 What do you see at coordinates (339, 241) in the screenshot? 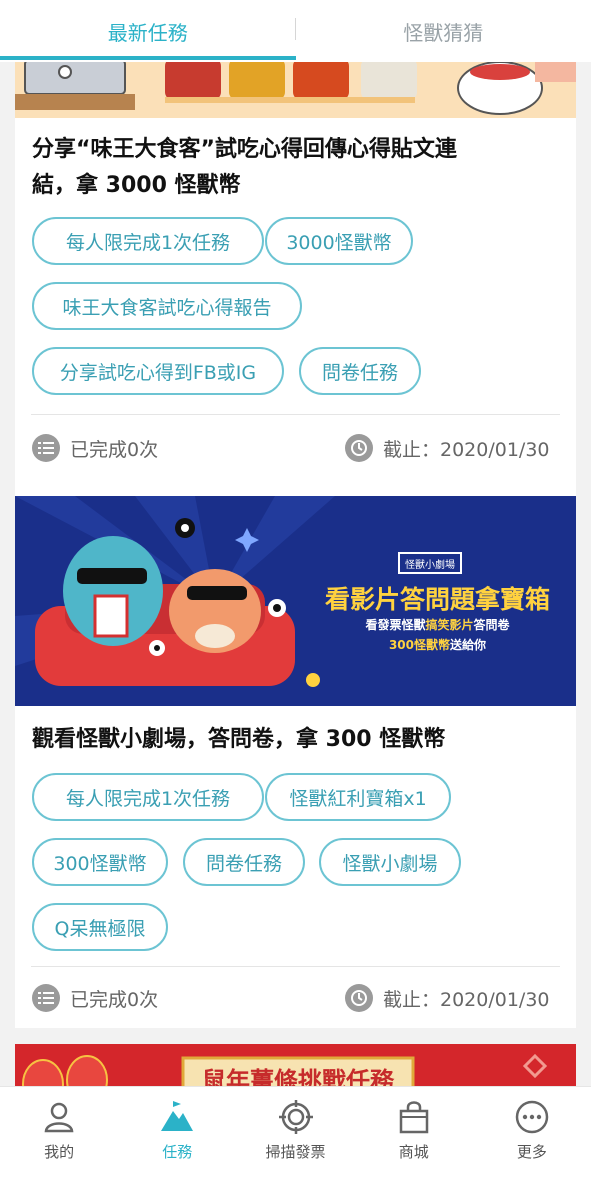
I see `task-tag: 3000怪獸幣` at bounding box center [339, 241].